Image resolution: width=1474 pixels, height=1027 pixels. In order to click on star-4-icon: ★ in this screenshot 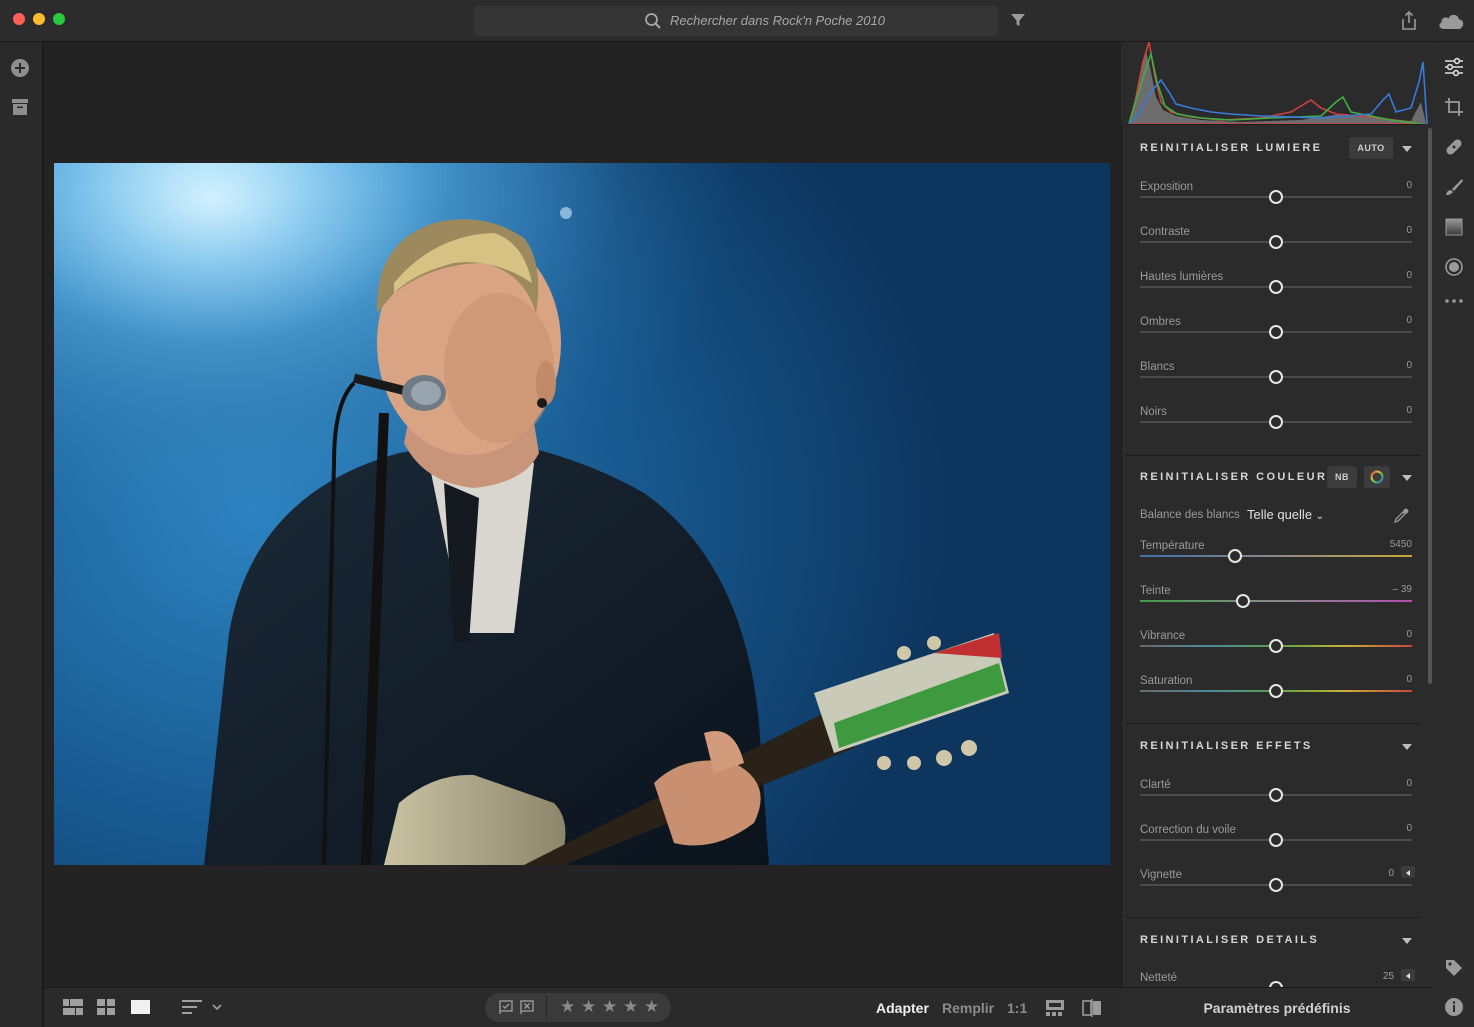, I will do `click(630, 1007)`.